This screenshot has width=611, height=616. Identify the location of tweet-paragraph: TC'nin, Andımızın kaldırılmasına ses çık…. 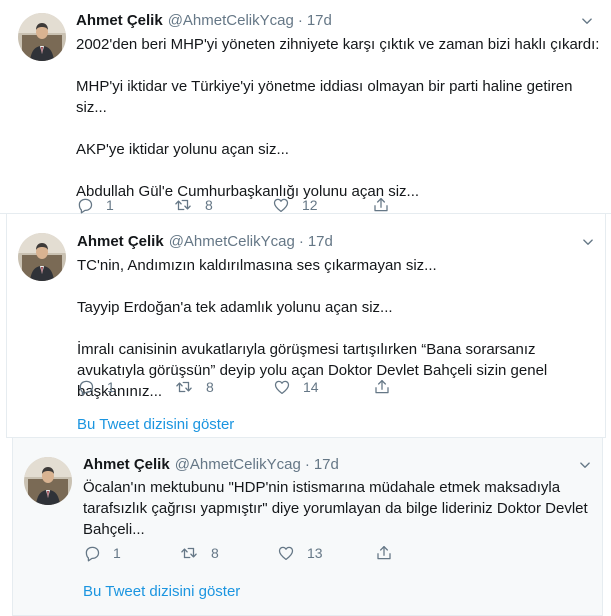
(257, 265).